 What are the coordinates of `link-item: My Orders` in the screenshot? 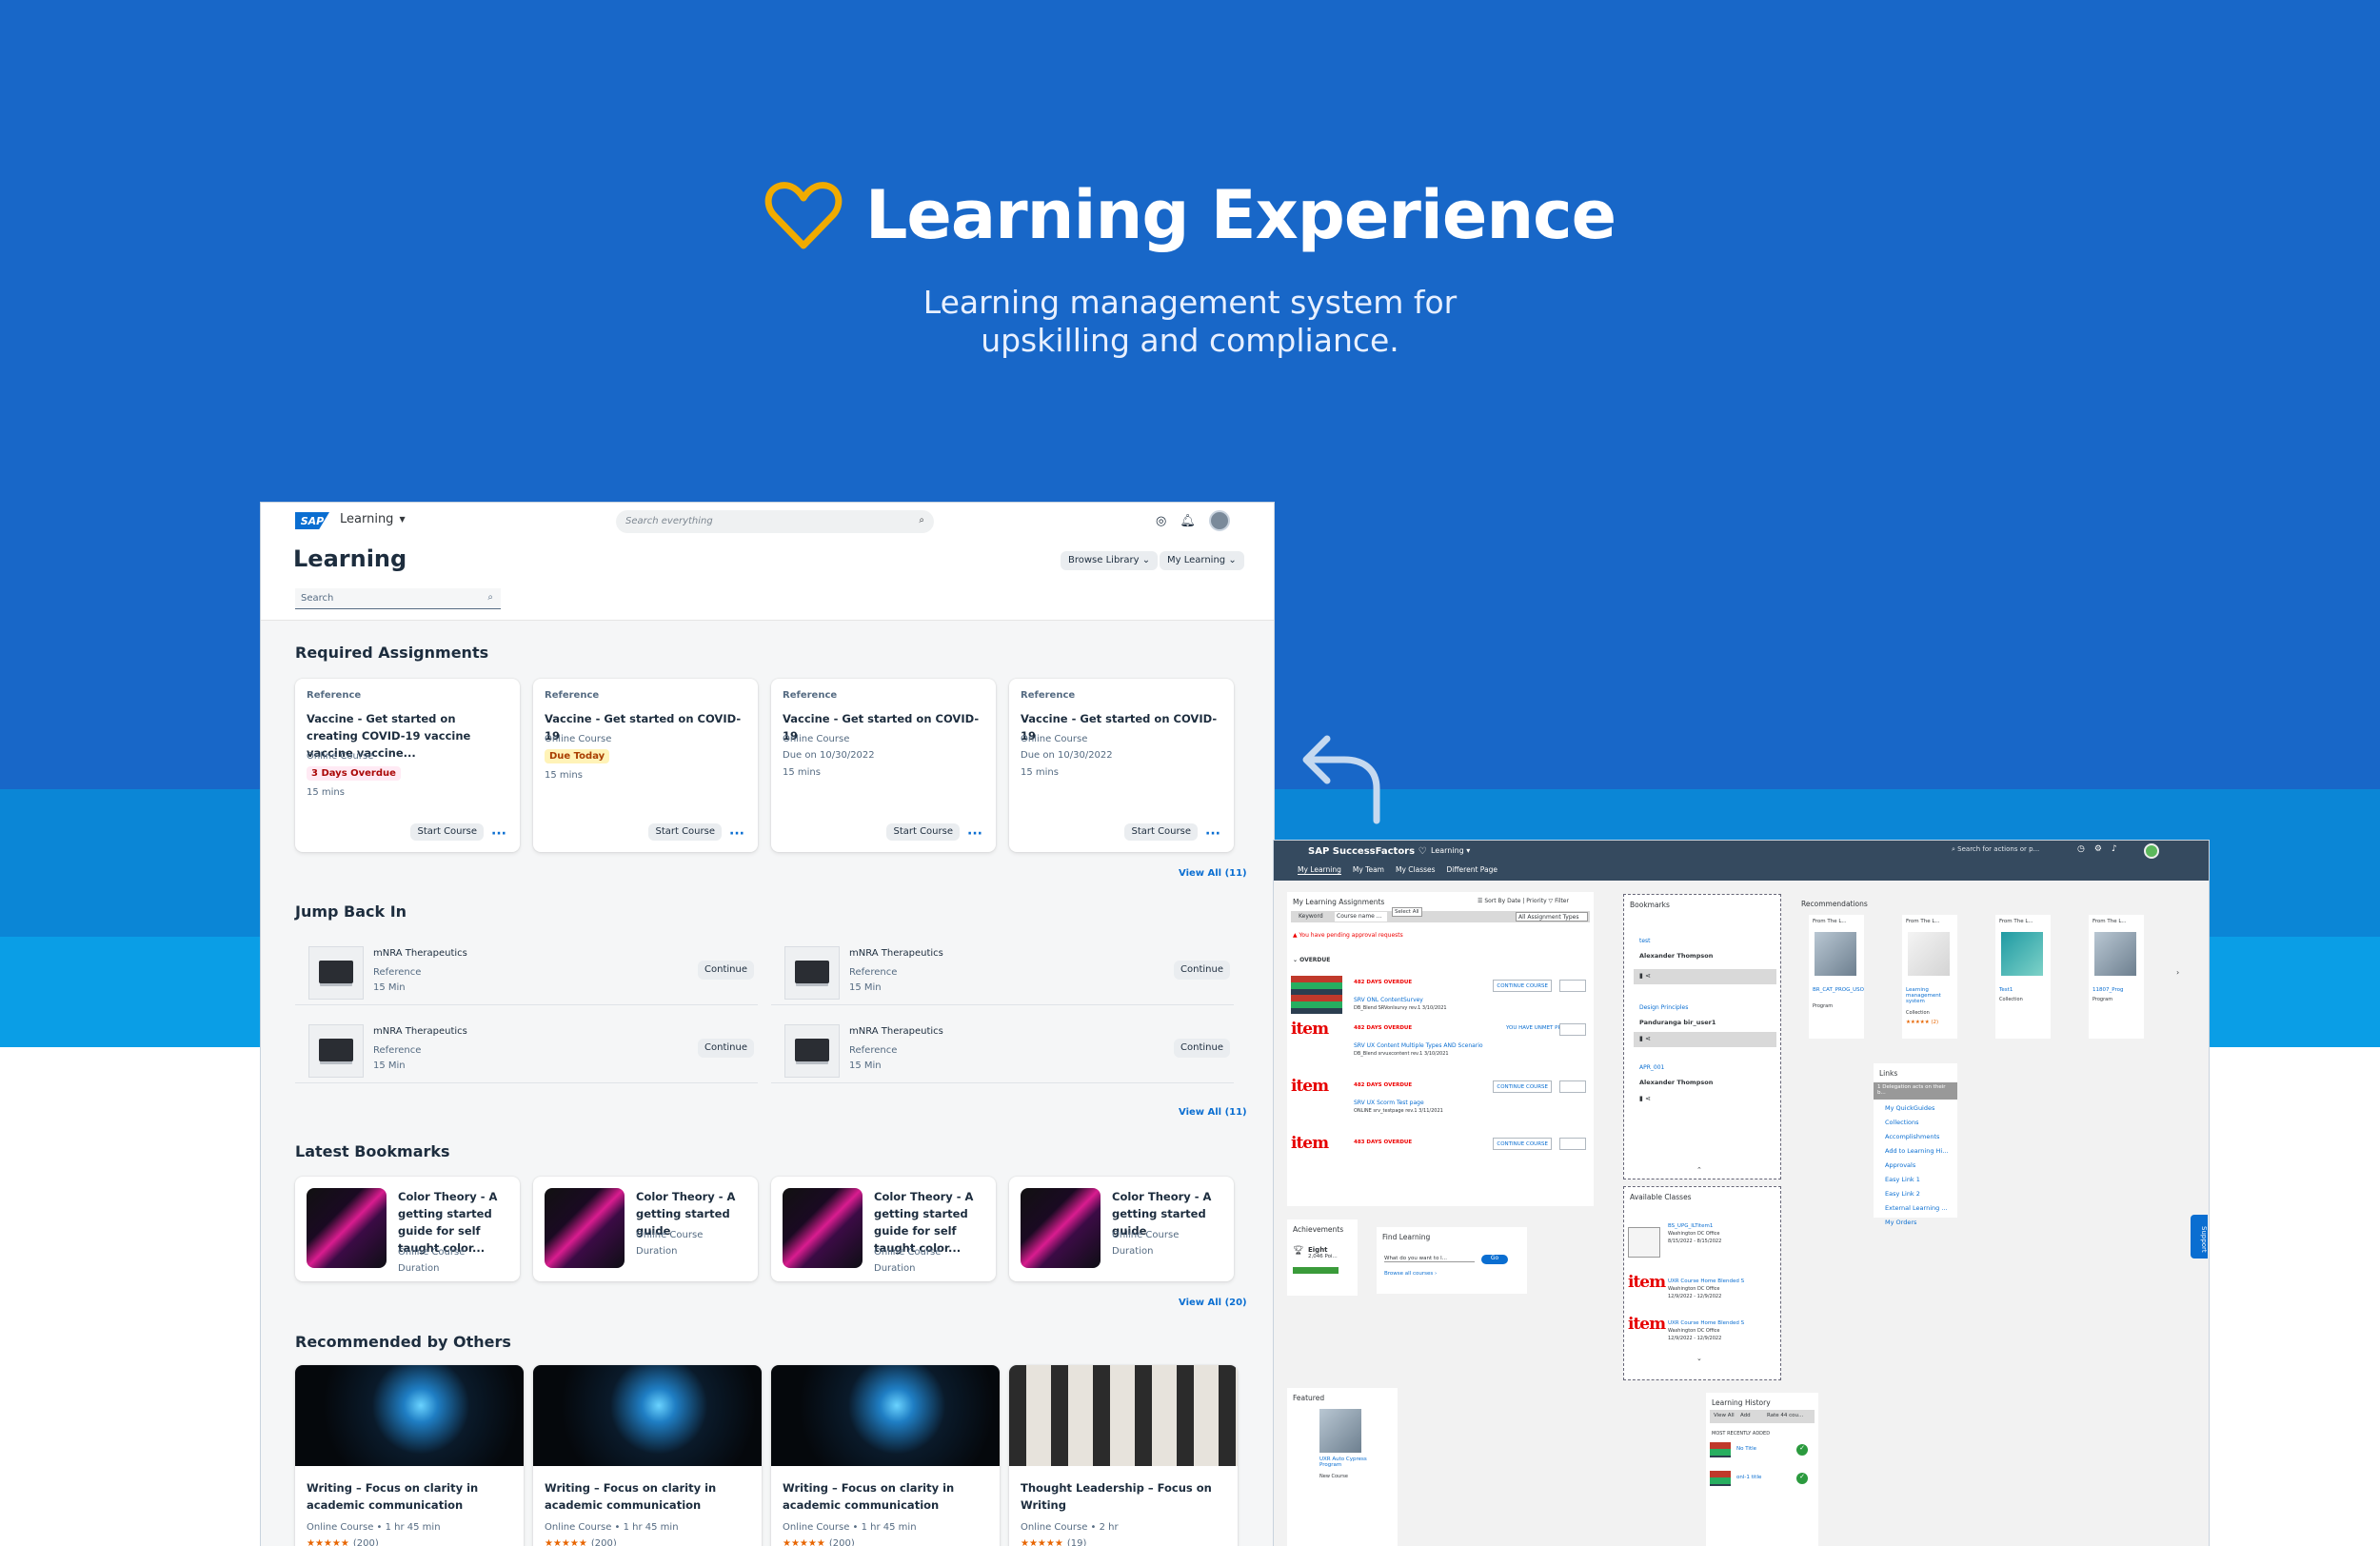 It's located at (1916, 1223).